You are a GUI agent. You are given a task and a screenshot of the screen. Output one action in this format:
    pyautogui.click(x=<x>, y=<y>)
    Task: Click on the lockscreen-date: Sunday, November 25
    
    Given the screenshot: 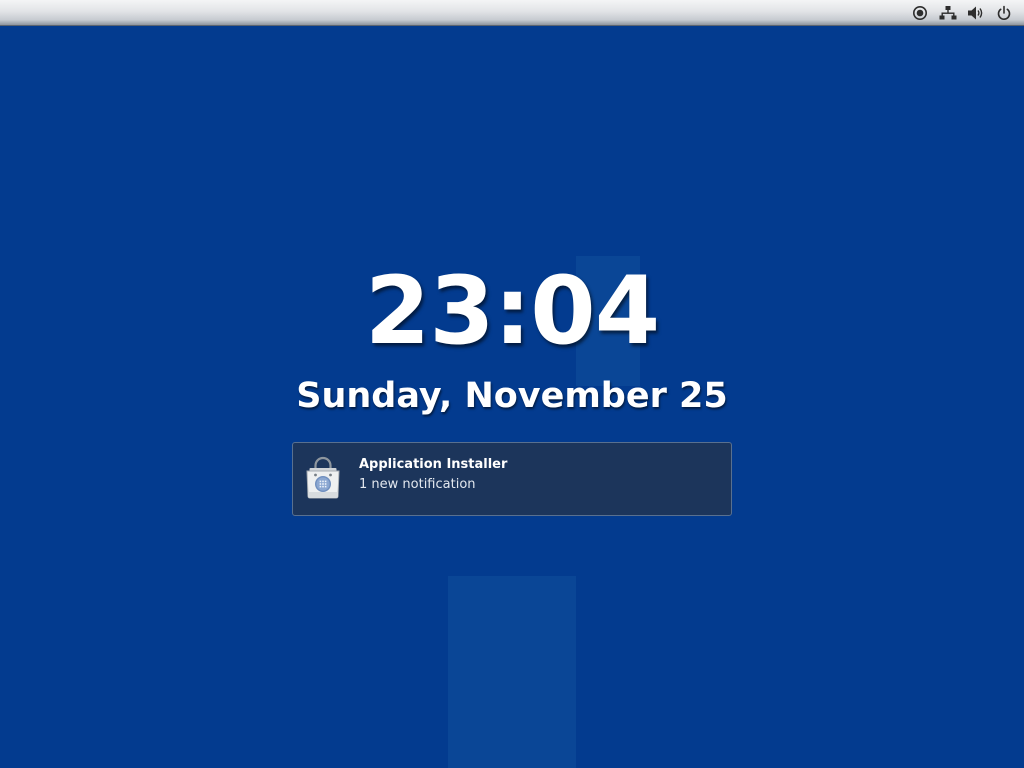 What is the action you would take?
    pyautogui.click(x=512, y=396)
    